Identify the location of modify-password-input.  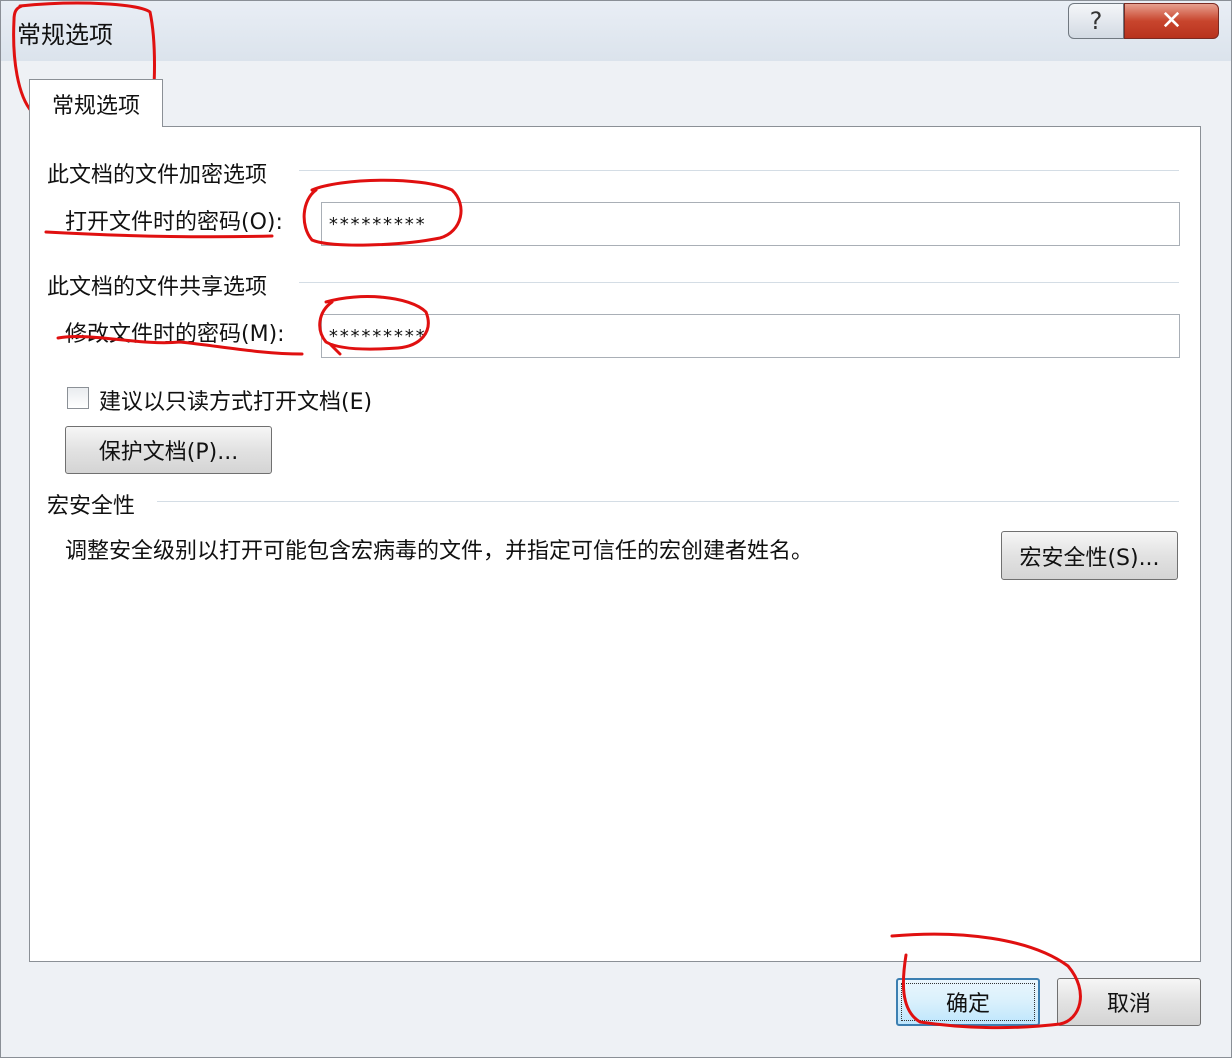
(750, 336).